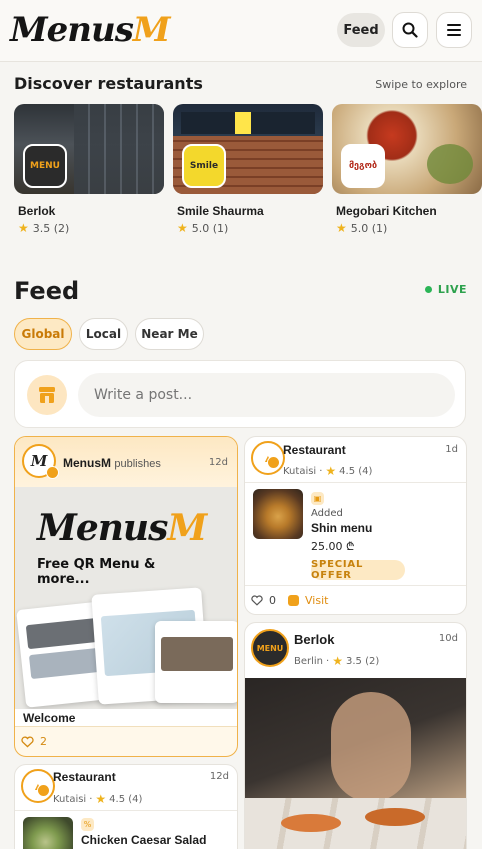 This screenshot has height=849, width=482. Describe the element at coordinates (108, 83) in the screenshot. I see `discover-title: Discover restaurants` at that location.